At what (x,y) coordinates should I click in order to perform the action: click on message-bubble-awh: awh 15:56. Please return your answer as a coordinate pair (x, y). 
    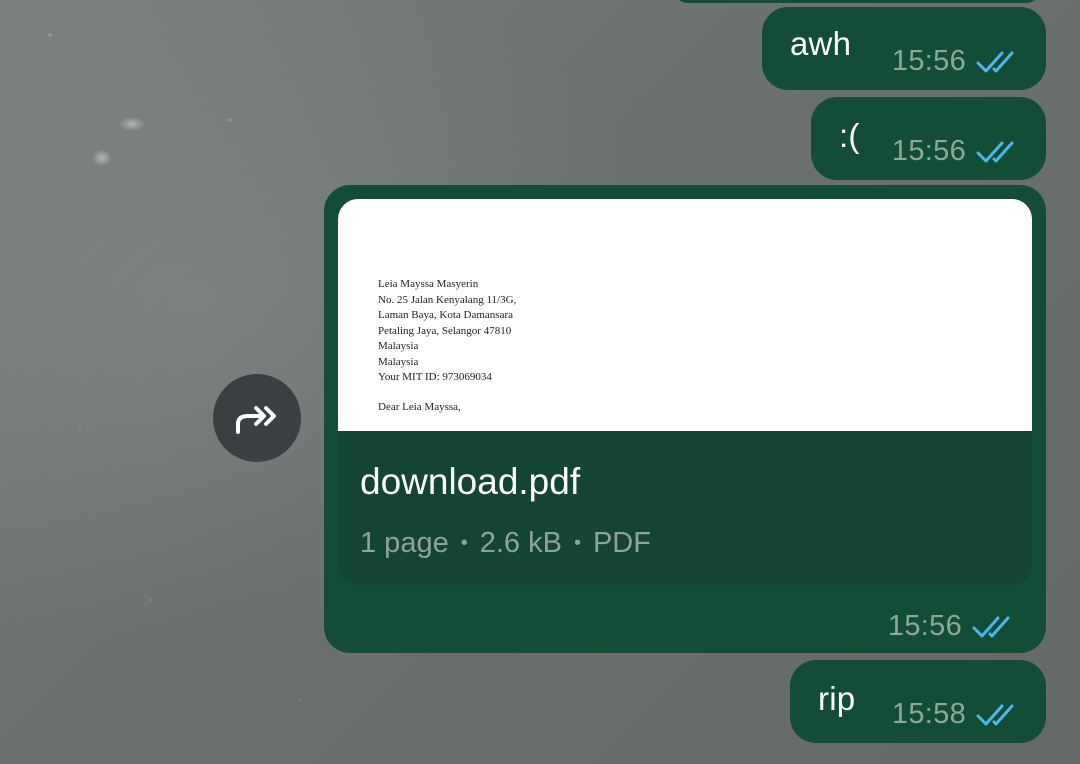
    Looking at the image, I should click on (904, 48).